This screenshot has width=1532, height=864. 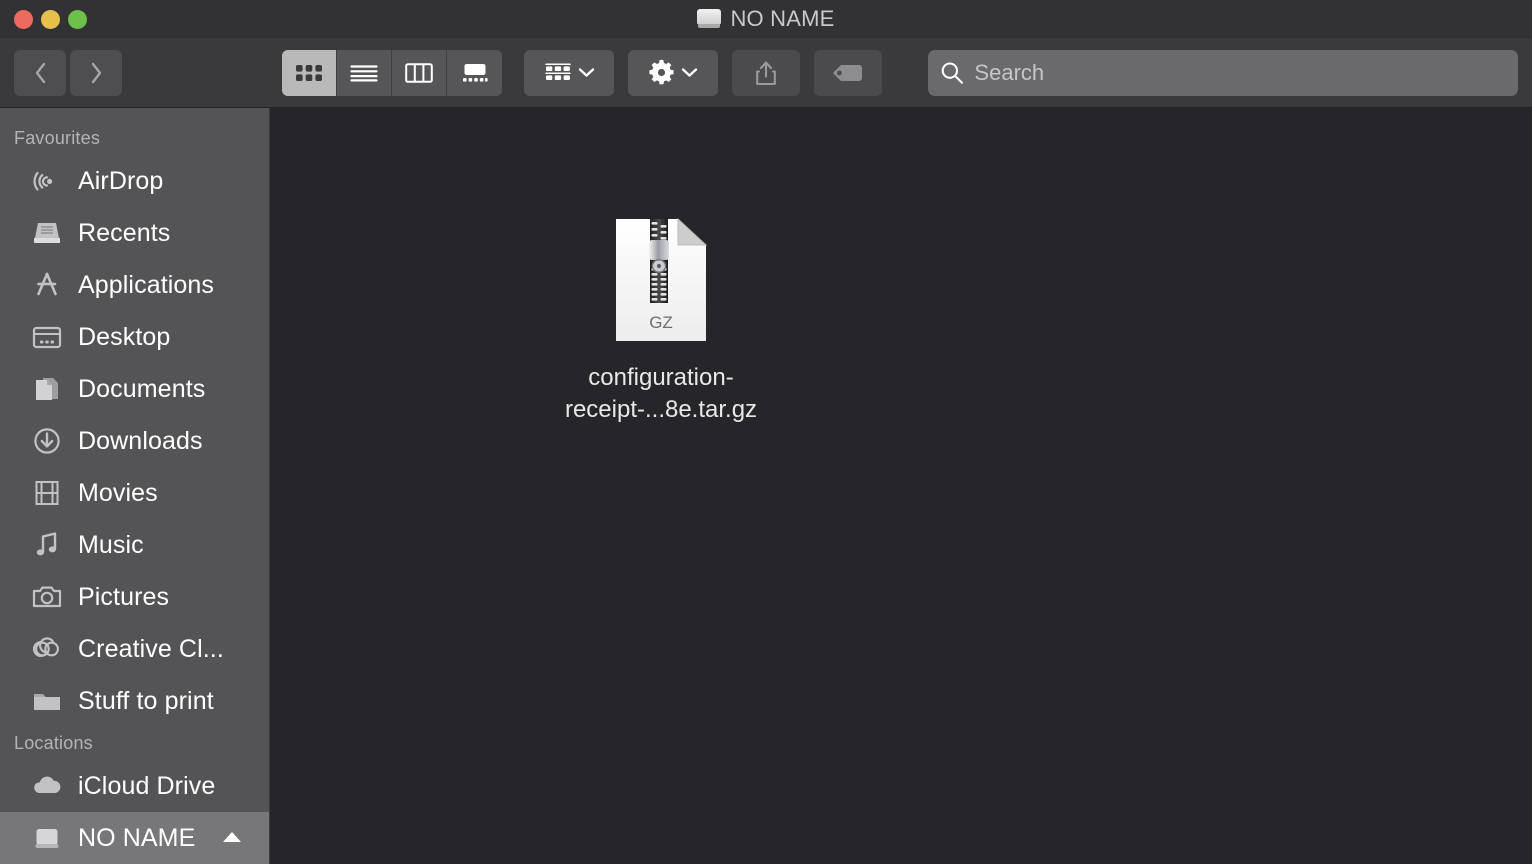 What do you see at coordinates (142, 388) in the screenshot?
I see `sidebar-item-label: Documents` at bounding box center [142, 388].